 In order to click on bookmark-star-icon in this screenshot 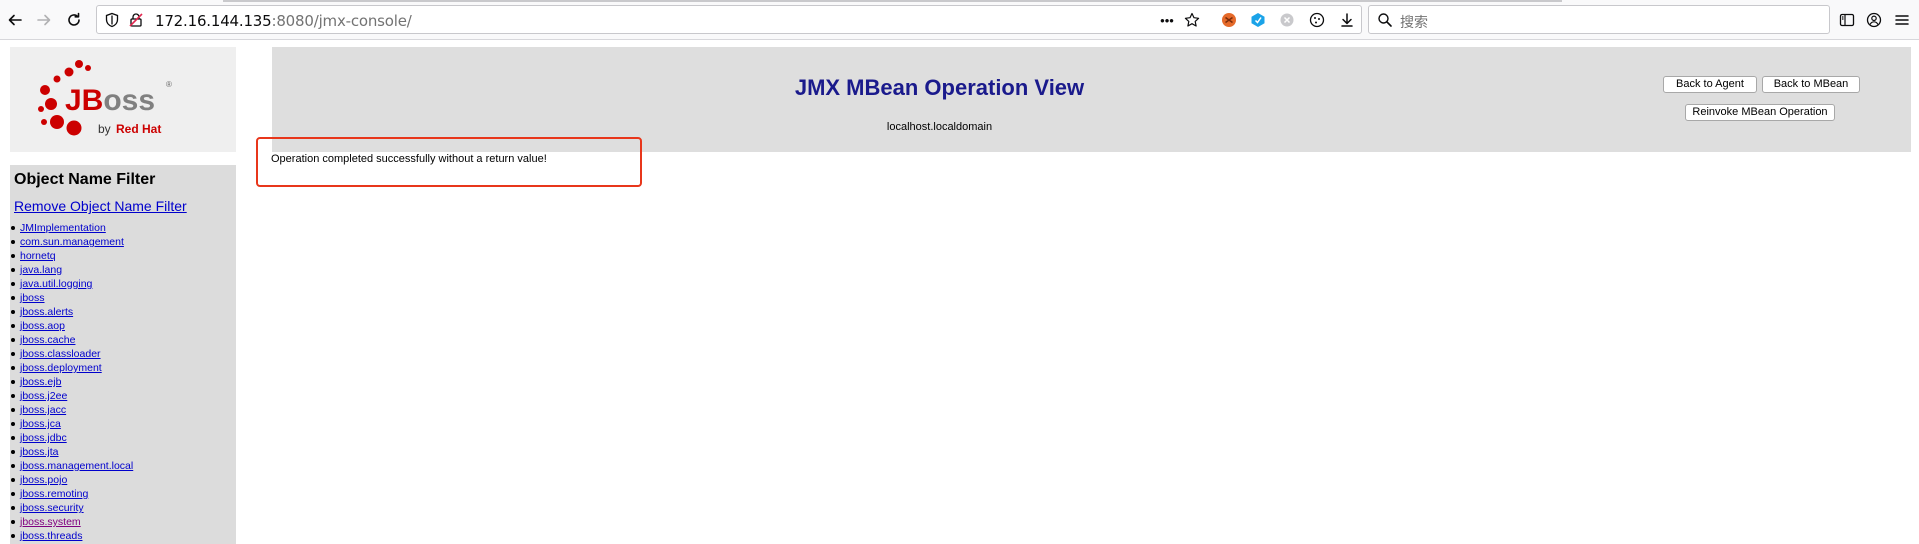, I will do `click(1192, 20)`.